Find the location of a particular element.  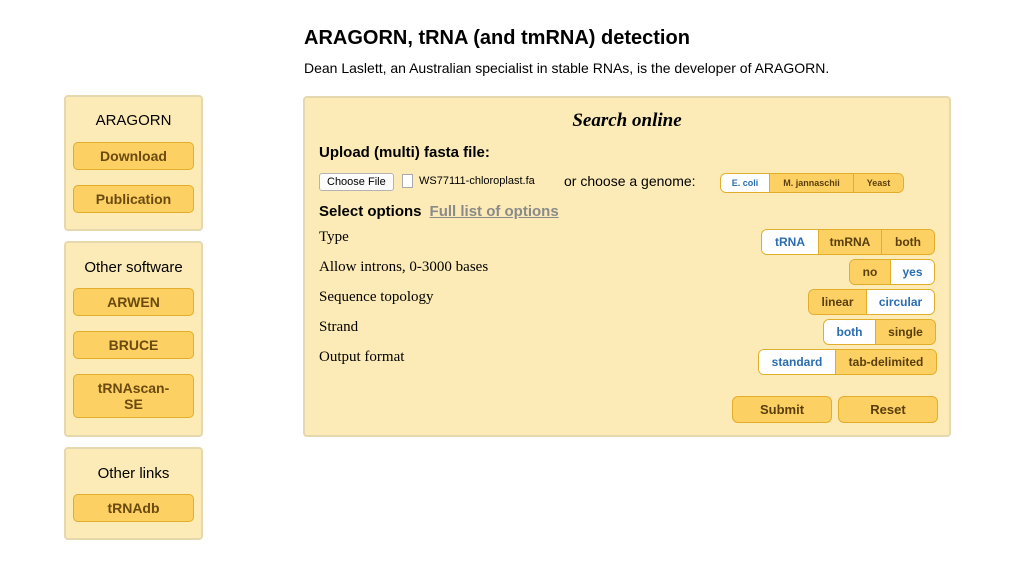

genome-yeast-option: Yeast is located at coordinates (878, 183).